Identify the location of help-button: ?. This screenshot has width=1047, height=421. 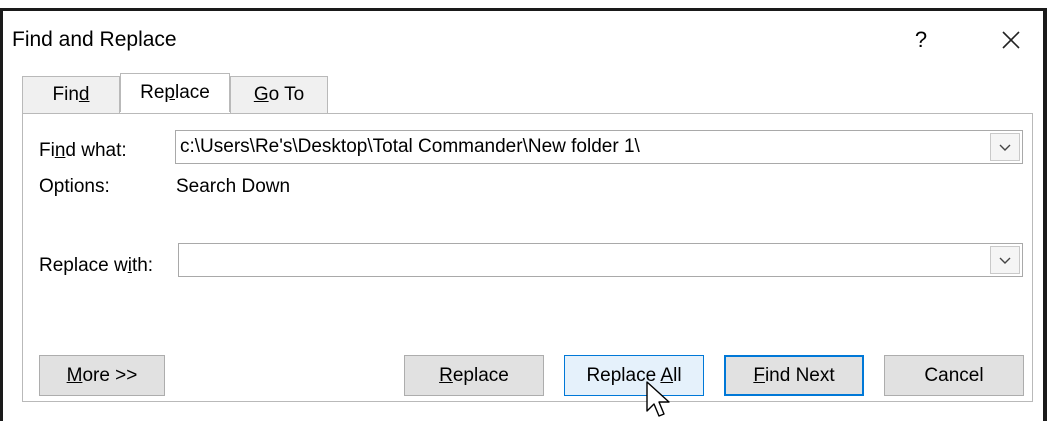
(921, 40).